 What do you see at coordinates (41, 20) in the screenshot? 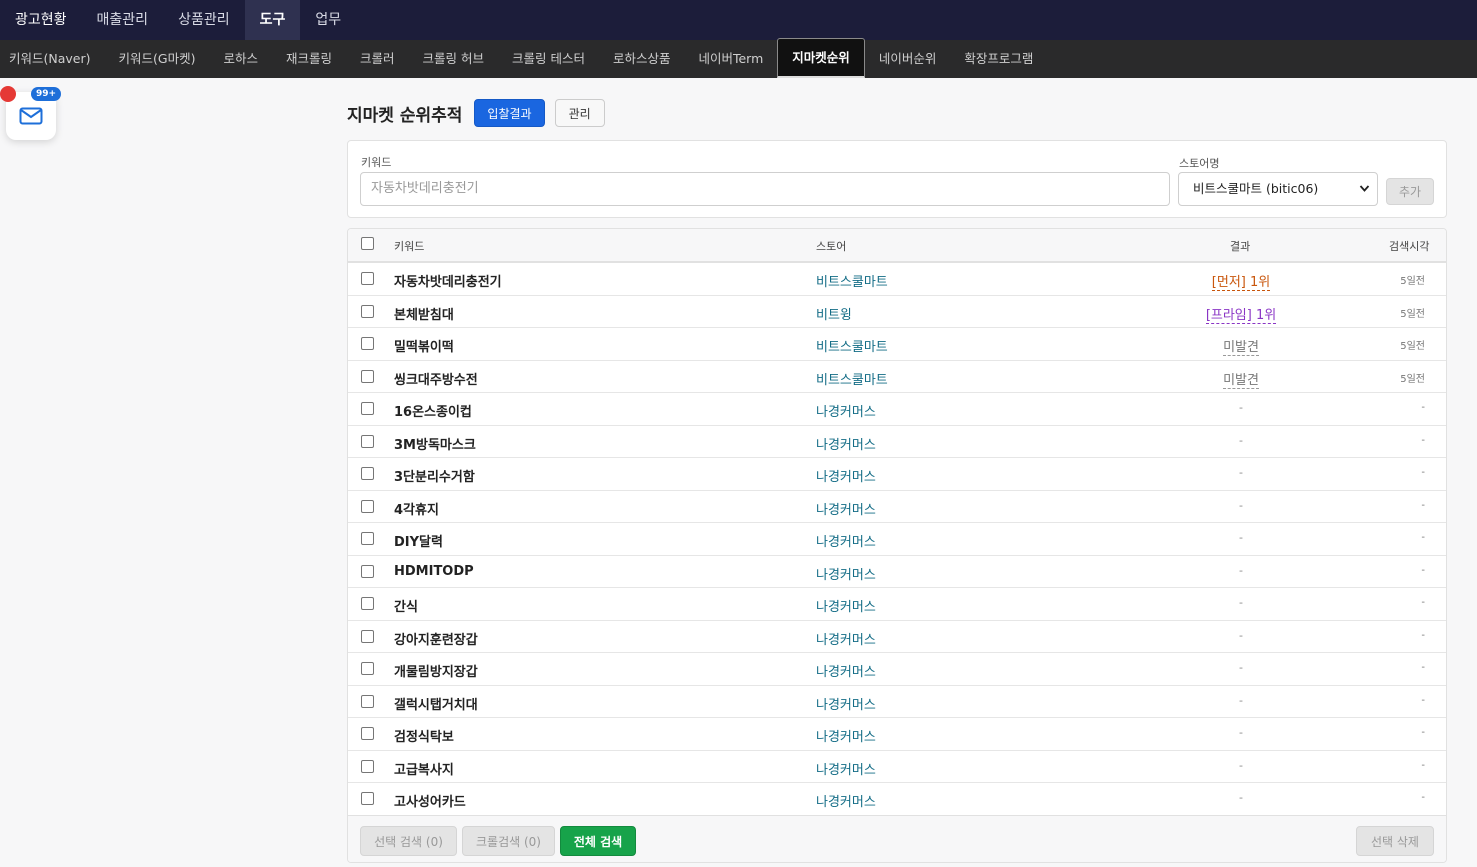
I see `top-nav-item: 광고현황` at bounding box center [41, 20].